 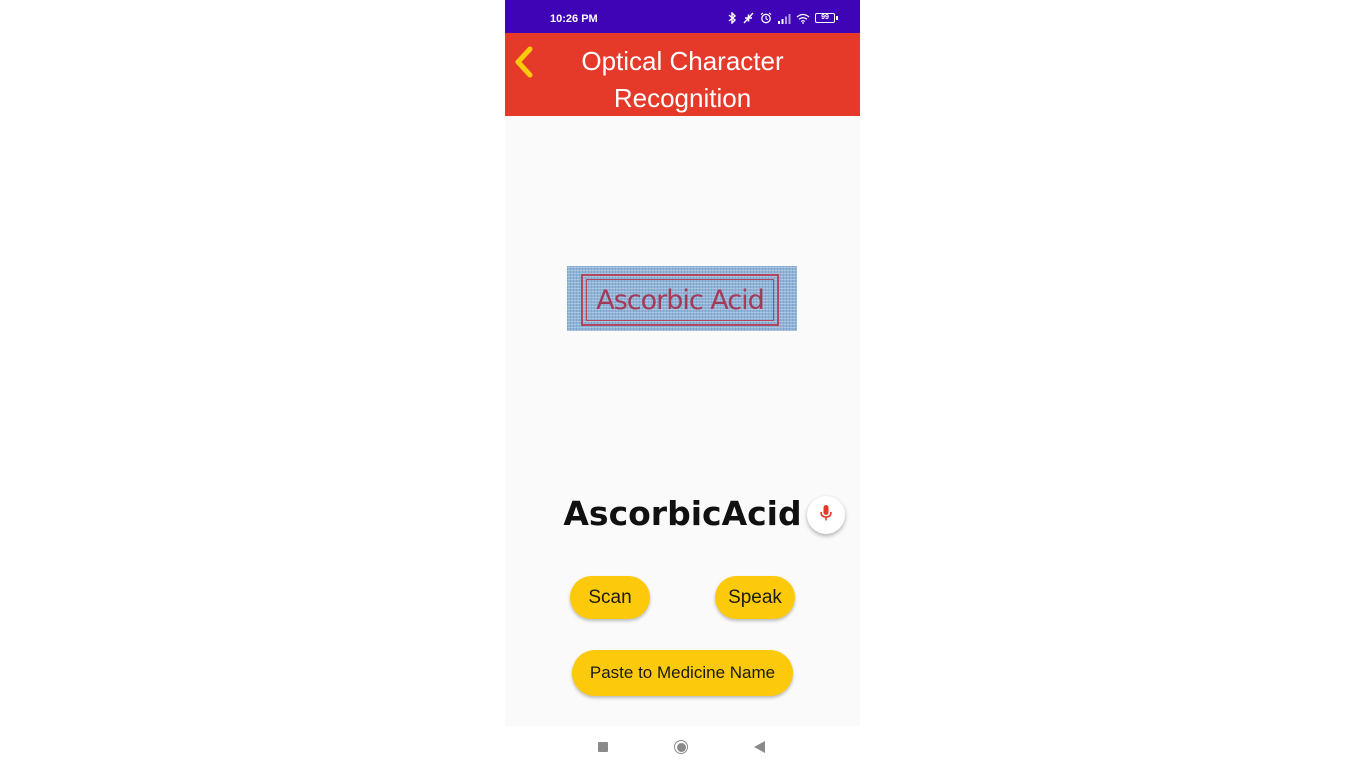 What do you see at coordinates (610, 597) in the screenshot?
I see `scan-button: Scan` at bounding box center [610, 597].